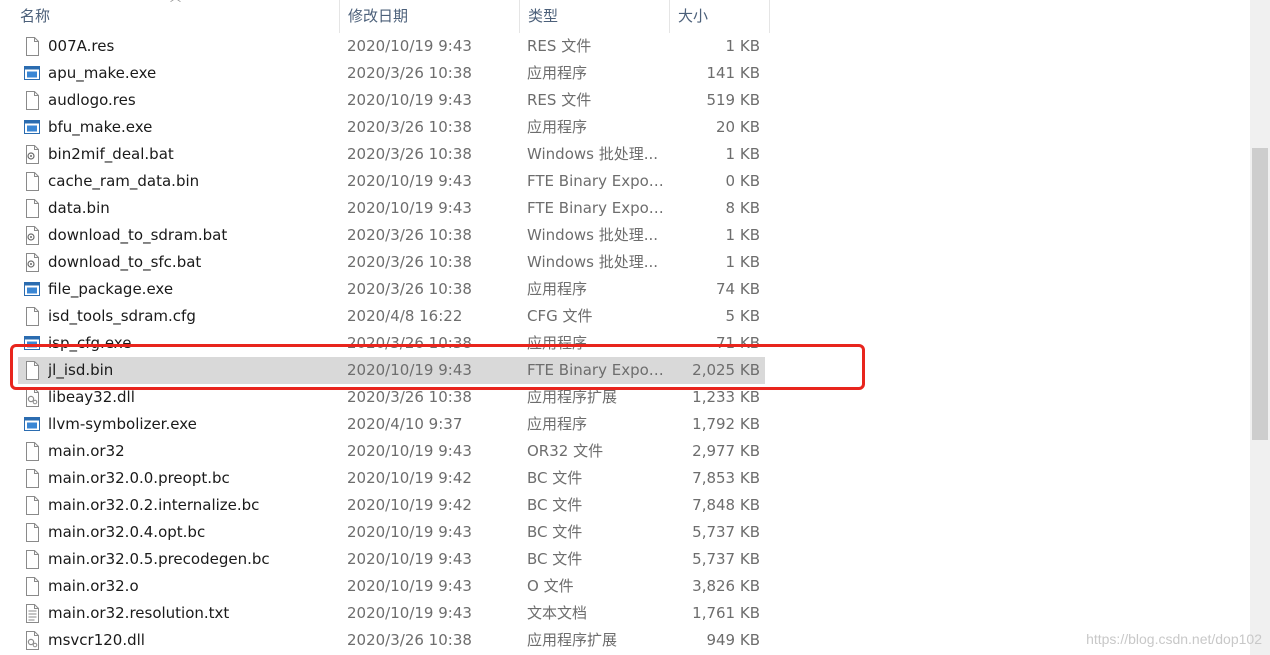 This screenshot has height=655, width=1270. Describe the element at coordinates (81, 46) in the screenshot. I see `file-name: 007A.res` at that location.